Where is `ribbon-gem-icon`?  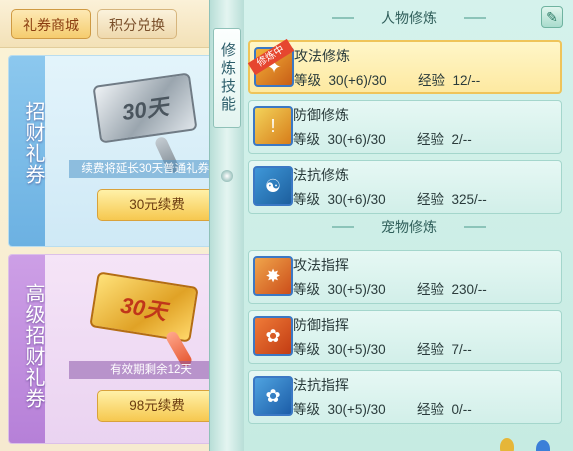 ribbon-gem-icon is located at coordinates (227, 176).